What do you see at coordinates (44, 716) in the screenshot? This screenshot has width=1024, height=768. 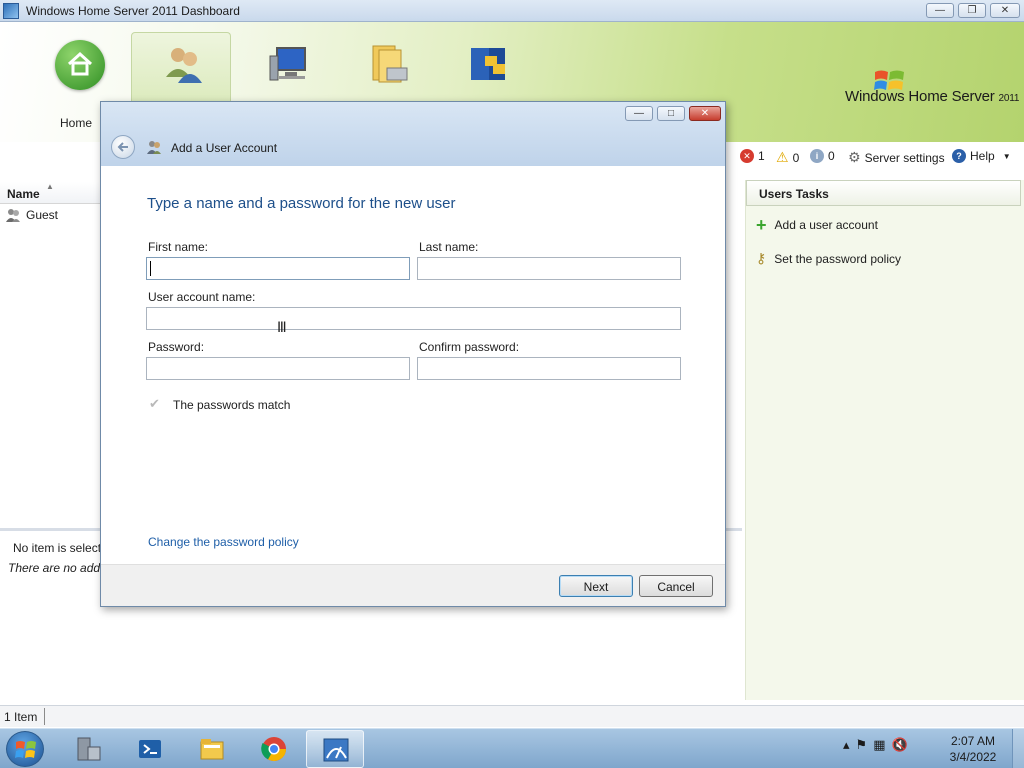 I see `statusbar-divider` at bounding box center [44, 716].